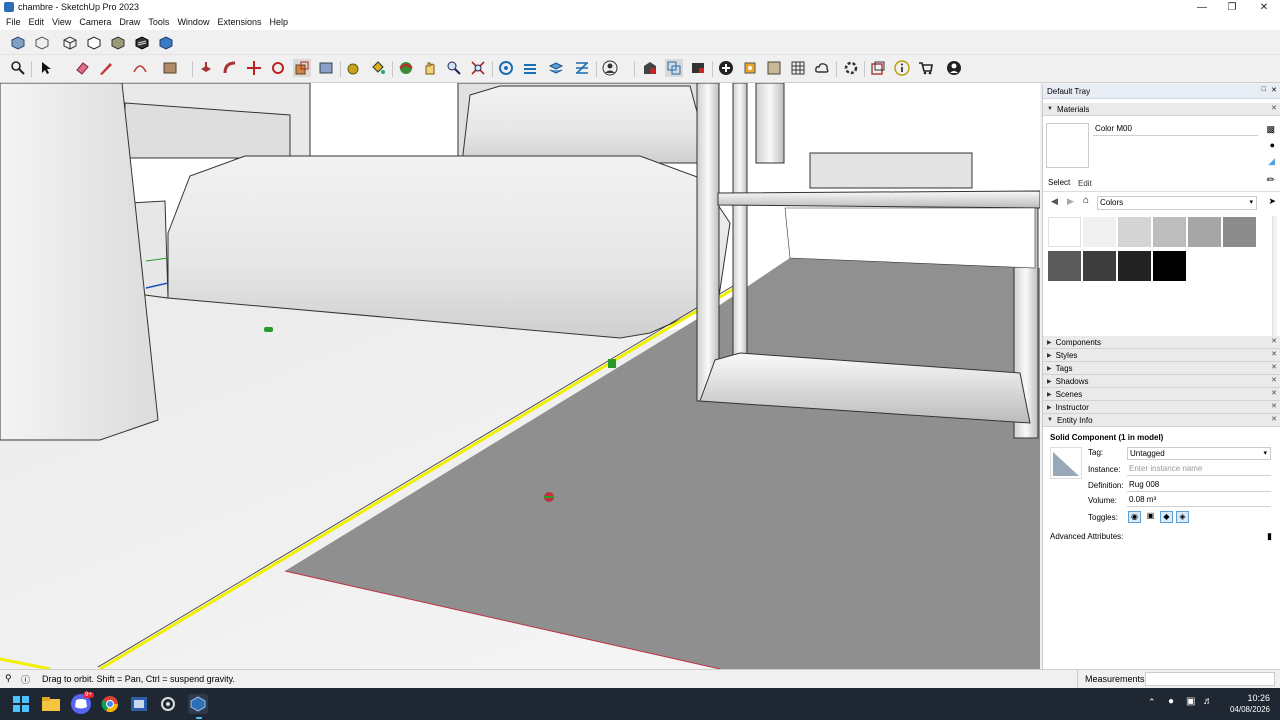 This screenshot has width=1280, height=720. What do you see at coordinates (18, 68) in the screenshot?
I see `zoom-icon` at bounding box center [18, 68].